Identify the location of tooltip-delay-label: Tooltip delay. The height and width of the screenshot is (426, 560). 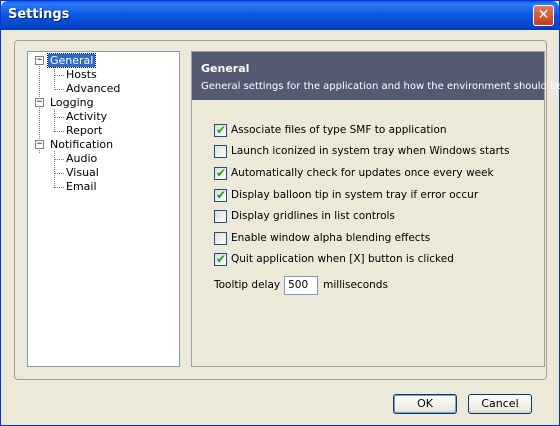
(247, 285).